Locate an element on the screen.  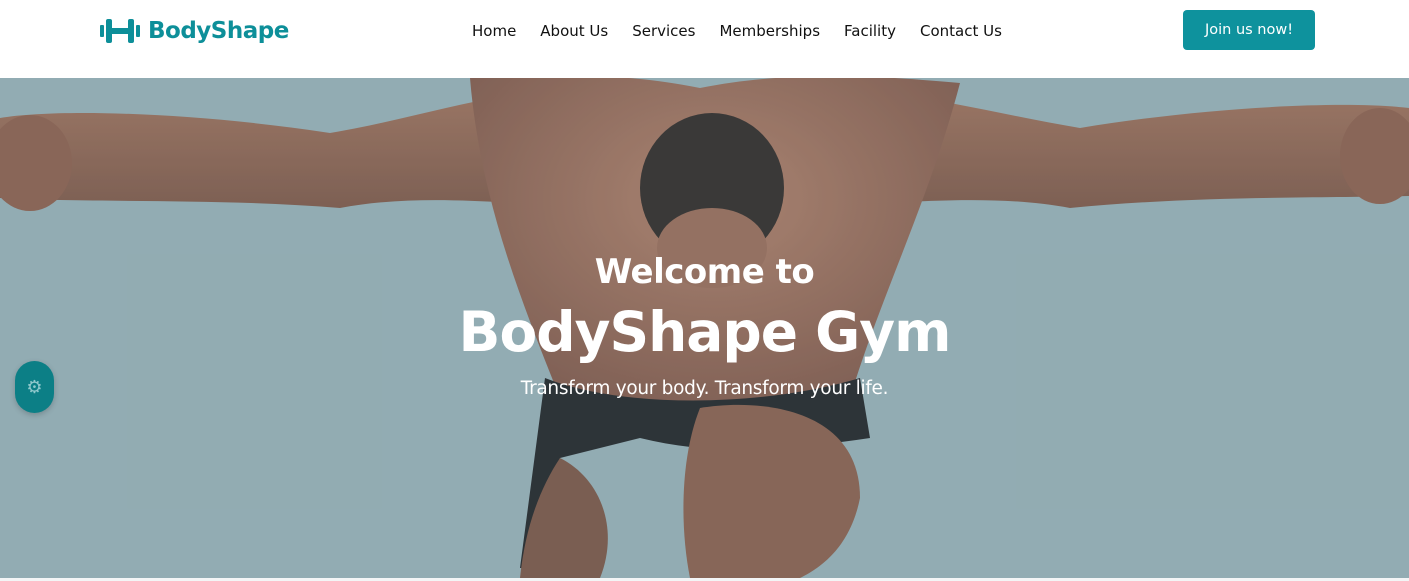
hero-welcome-text: Welcome to is located at coordinates (704, 272).